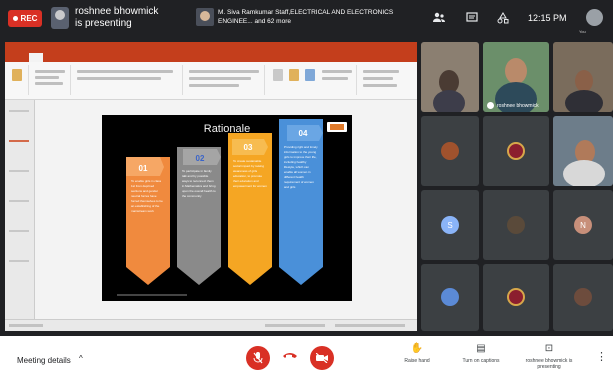 This screenshot has width=613, height=378. I want to click on card-number: 04, so click(303, 133).